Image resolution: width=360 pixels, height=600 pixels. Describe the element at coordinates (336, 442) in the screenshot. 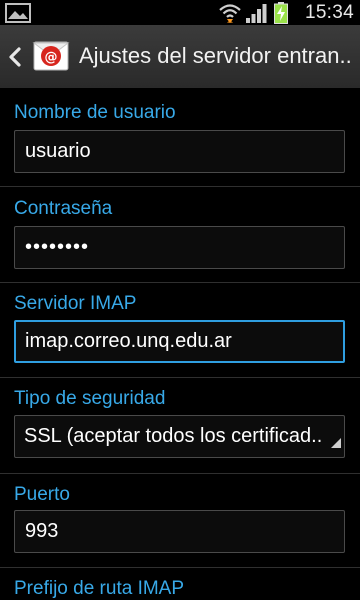

I see `dropdown-triangle-icon` at that location.